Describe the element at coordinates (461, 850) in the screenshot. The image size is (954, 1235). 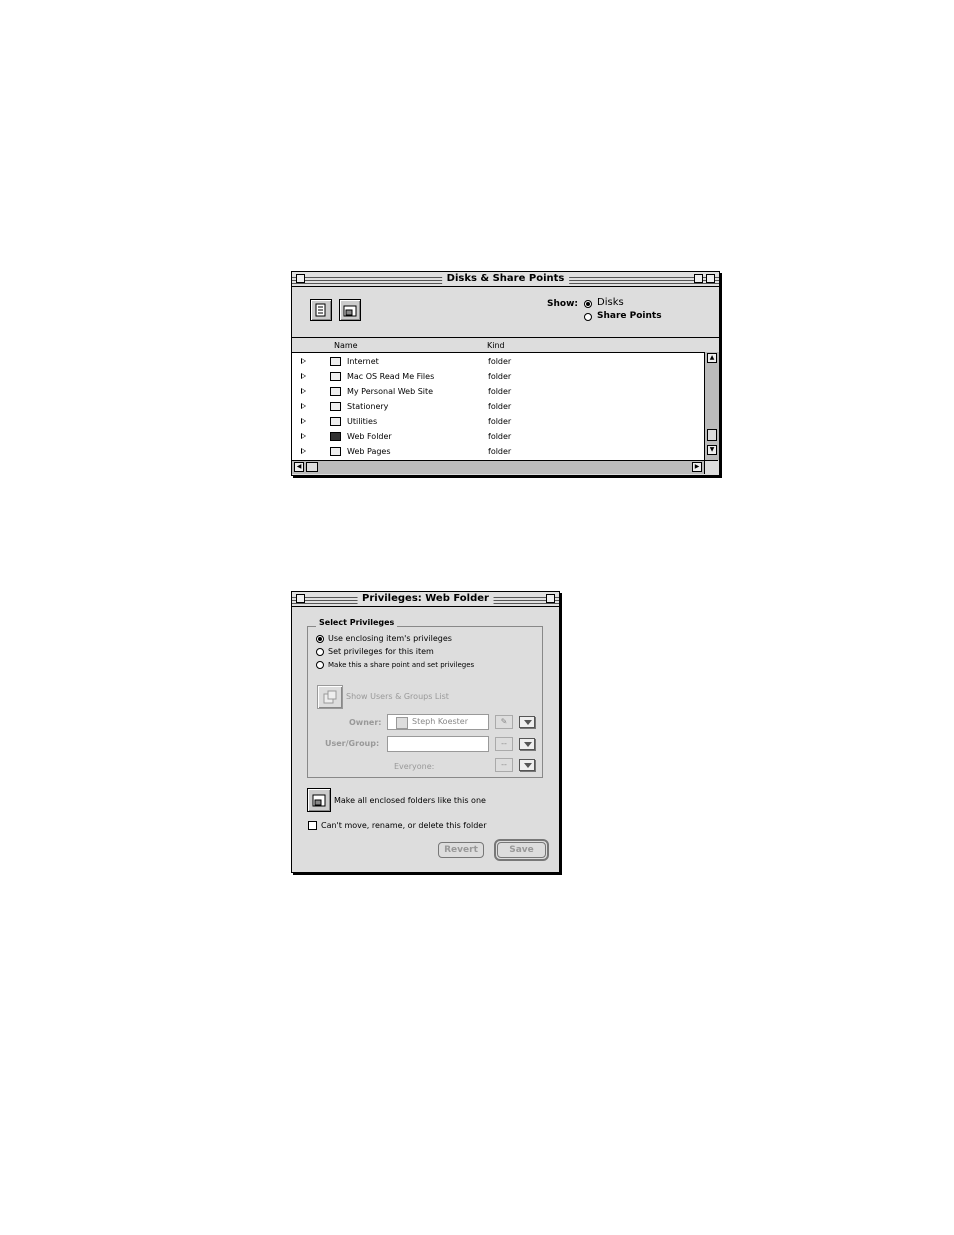
I see `revert-button: Revert` at that location.